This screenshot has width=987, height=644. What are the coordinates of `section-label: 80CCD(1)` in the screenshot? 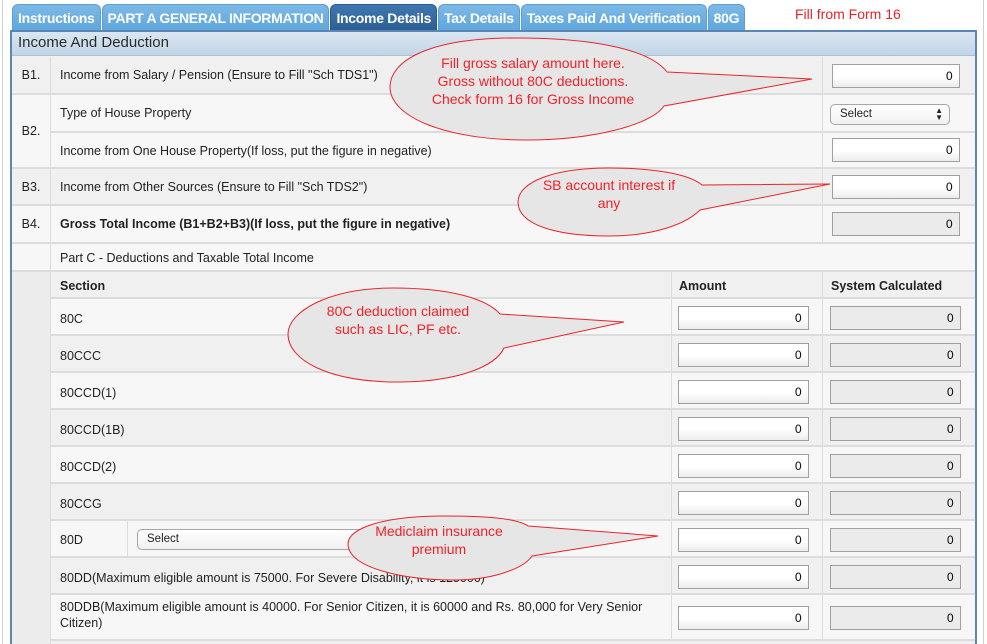 It's located at (88, 393).